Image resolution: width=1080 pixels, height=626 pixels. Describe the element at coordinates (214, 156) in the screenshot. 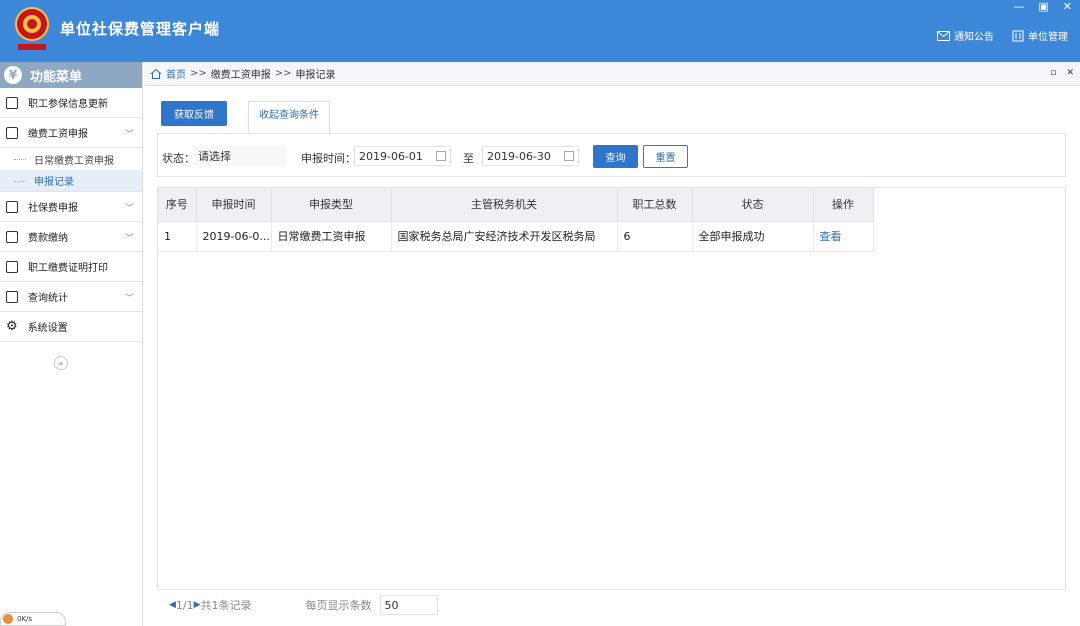

I see `status-select-value: 请选择` at that location.